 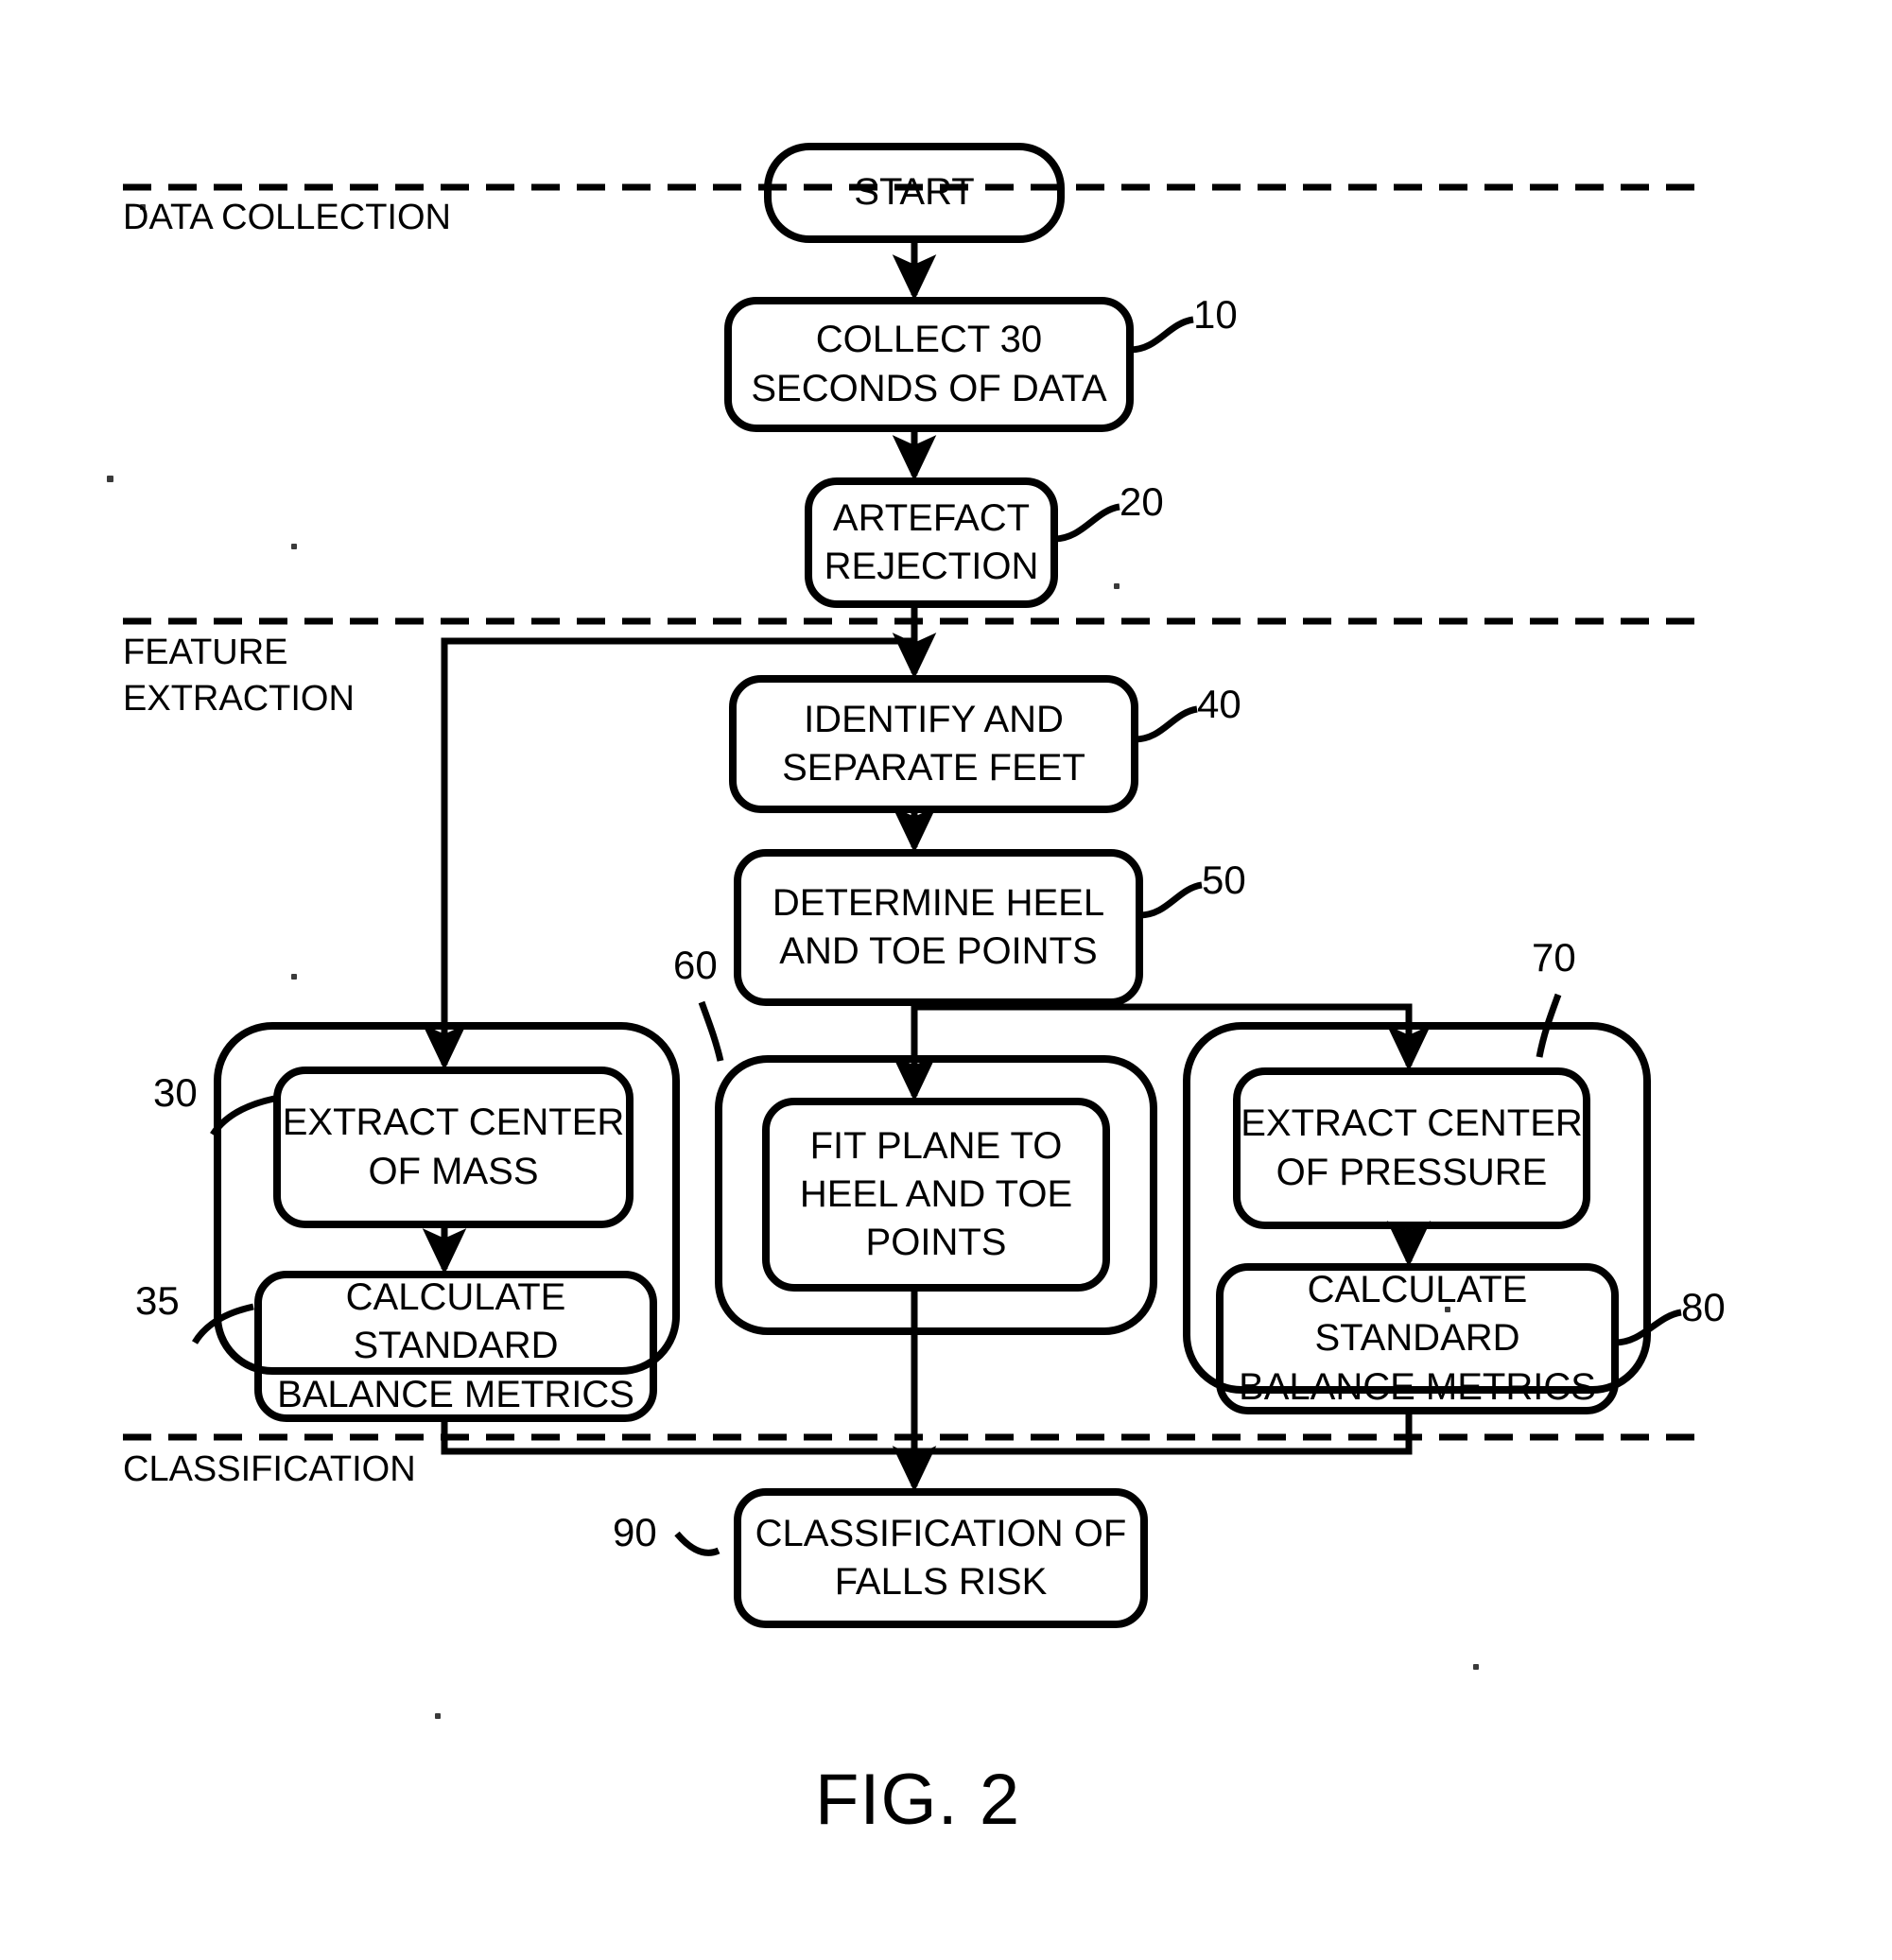 I want to click on section-label-feature-extraction: FEATURE EXTRACTION, so click(x=239, y=677).